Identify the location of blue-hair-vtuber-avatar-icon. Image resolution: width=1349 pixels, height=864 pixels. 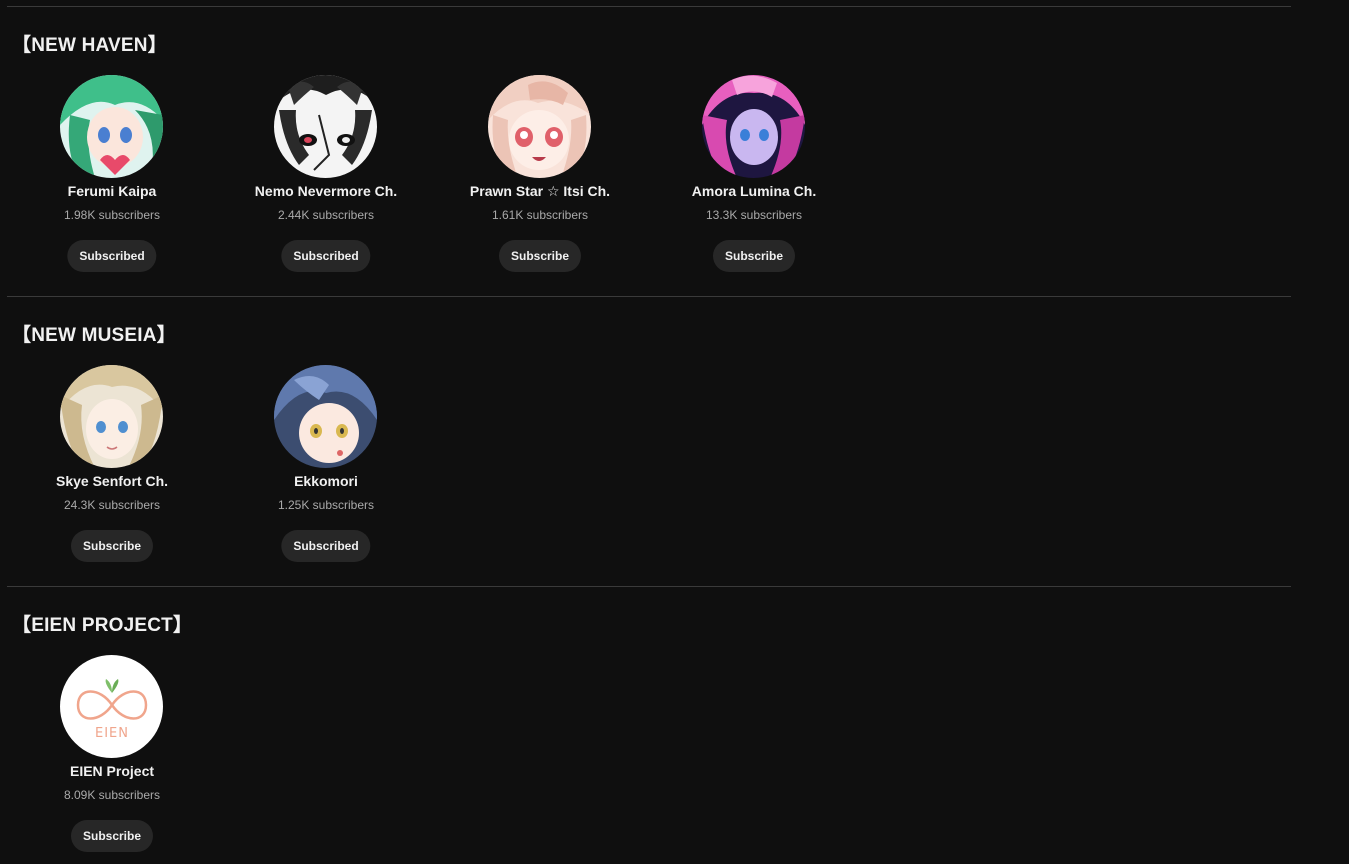
(325, 416).